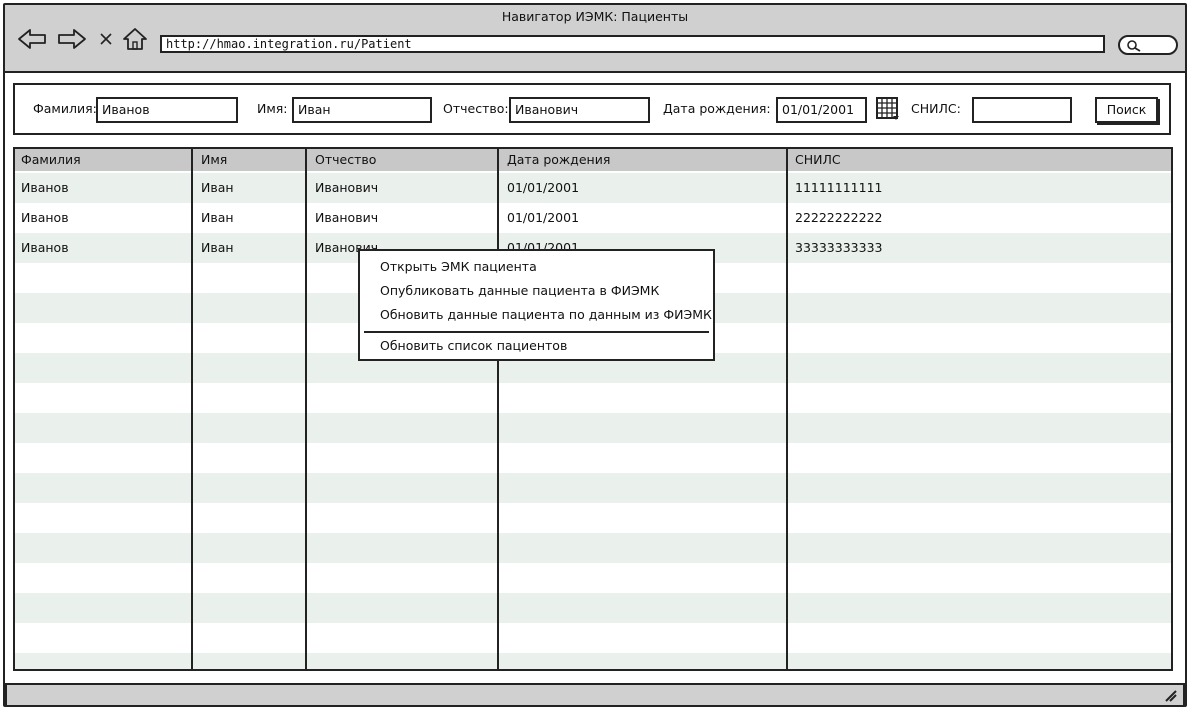 The image size is (1190, 710). I want to click on search-icon, so click(1134, 46).